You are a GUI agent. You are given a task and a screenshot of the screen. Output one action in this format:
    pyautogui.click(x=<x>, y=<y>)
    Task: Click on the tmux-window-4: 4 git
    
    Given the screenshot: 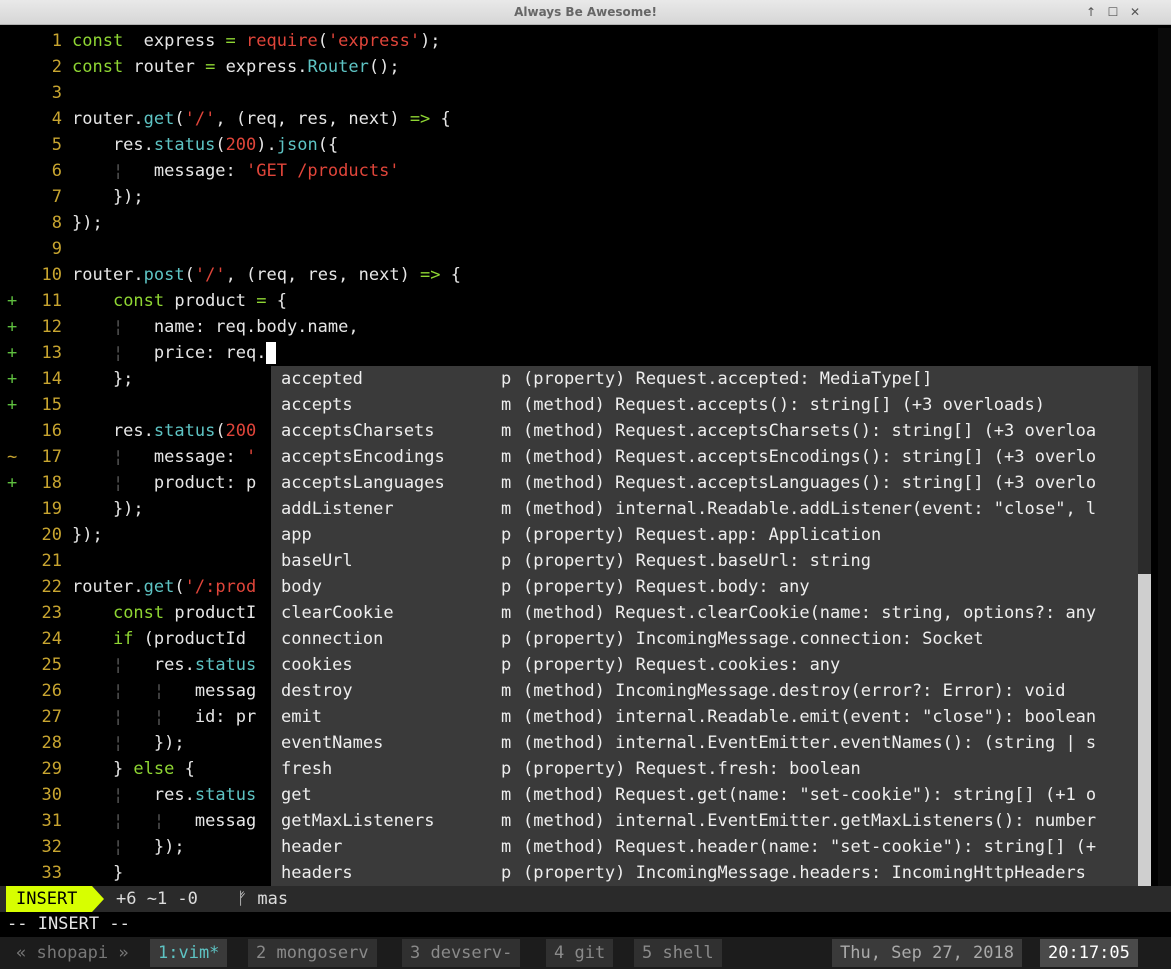 What is the action you would take?
    pyautogui.click(x=580, y=953)
    